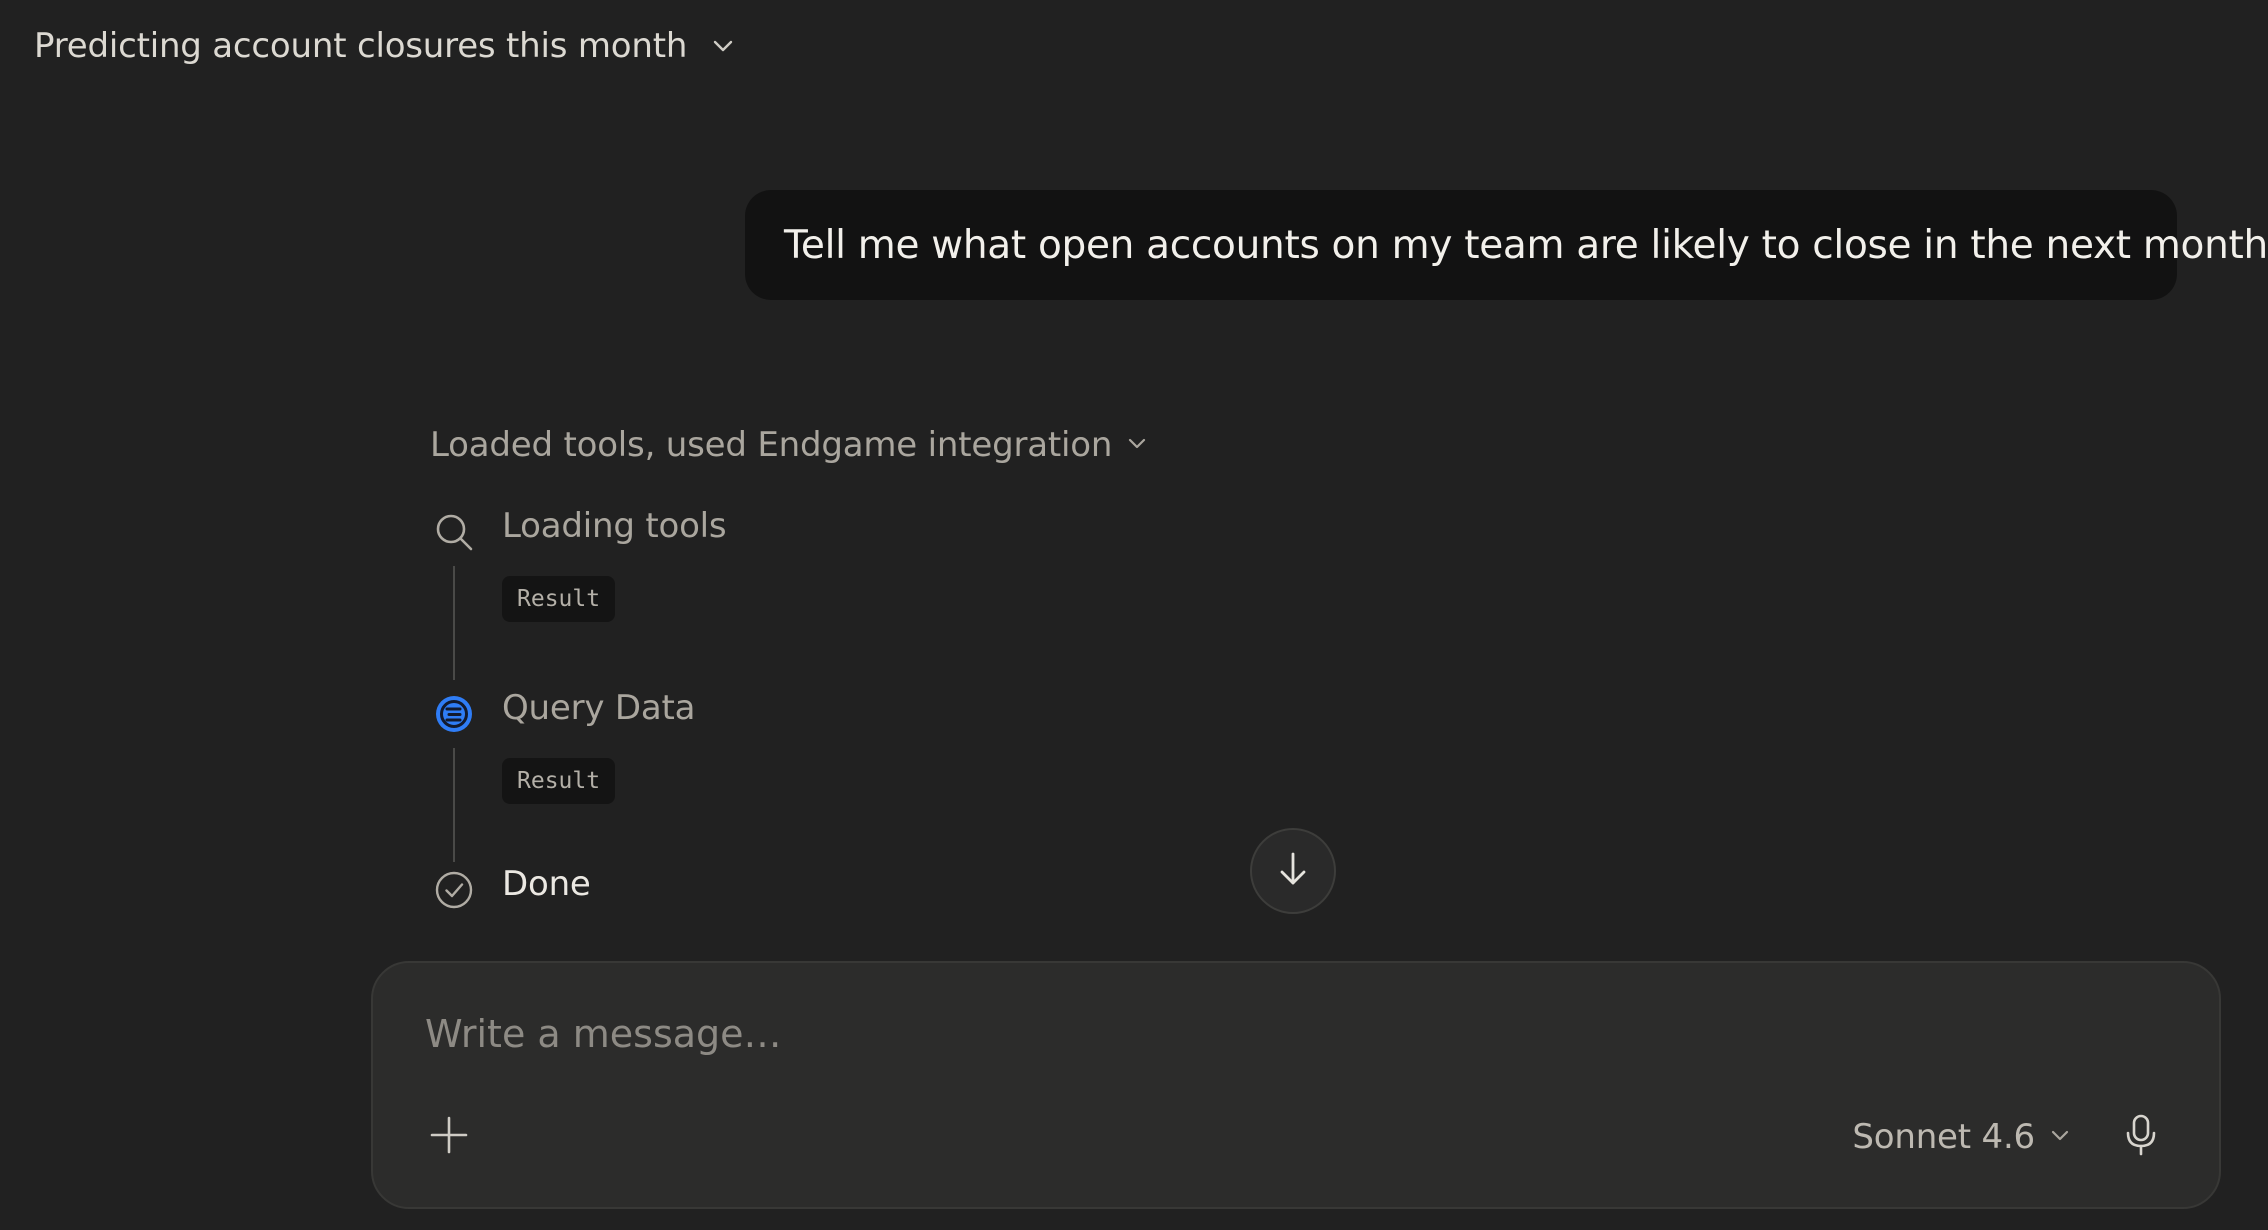 This screenshot has width=2268, height=1230. What do you see at coordinates (599, 708) in the screenshot?
I see `step-label-query-data: Query Data` at bounding box center [599, 708].